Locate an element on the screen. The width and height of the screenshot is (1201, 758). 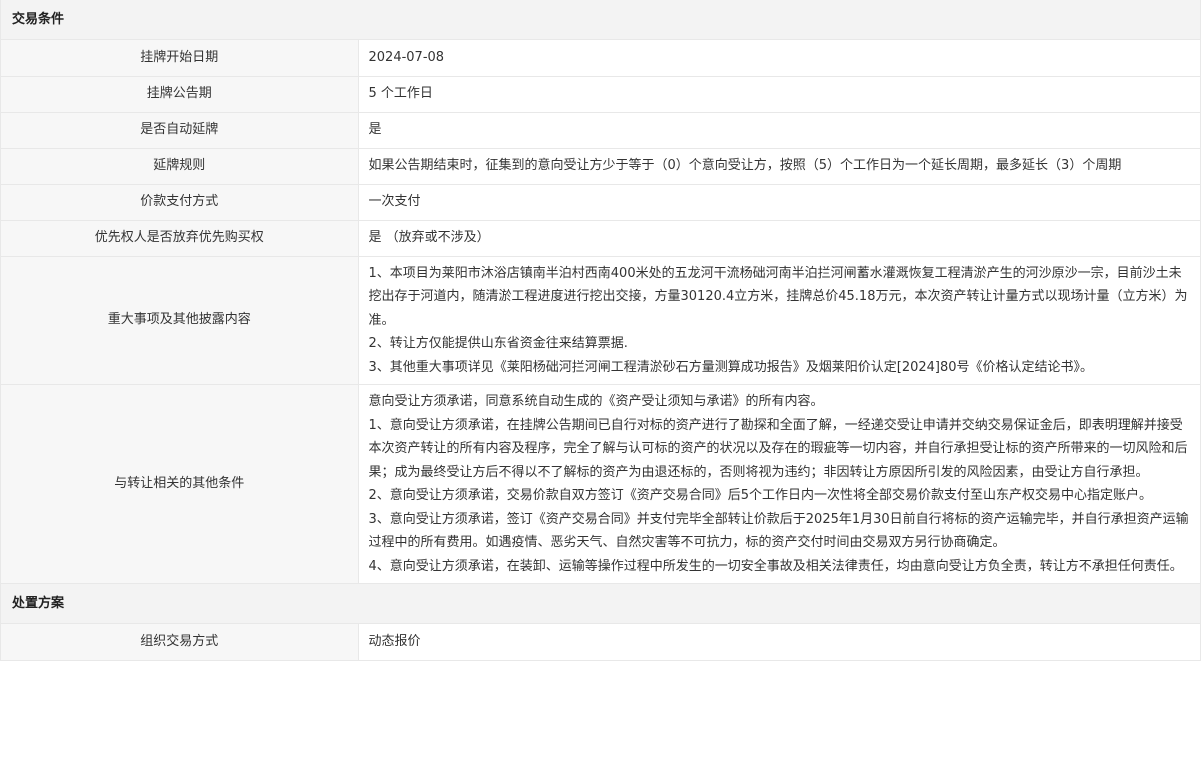
field-value: 5 个工作日 is located at coordinates (779, 94).